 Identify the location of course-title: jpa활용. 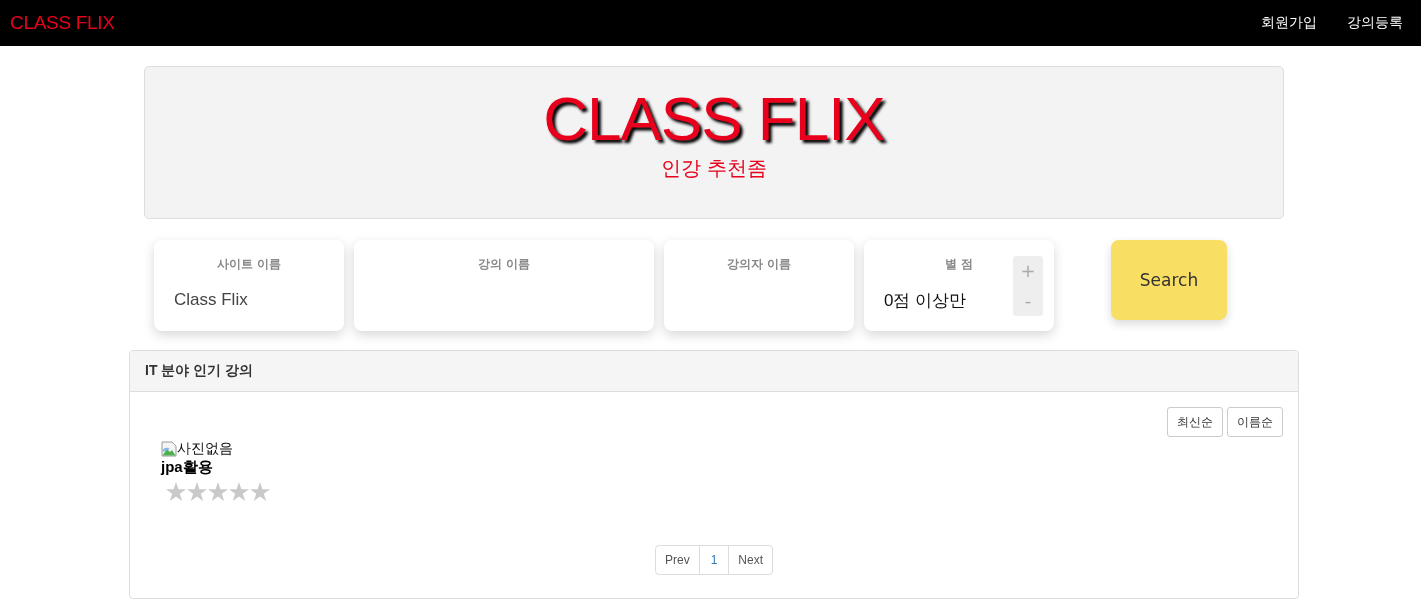
(187, 466).